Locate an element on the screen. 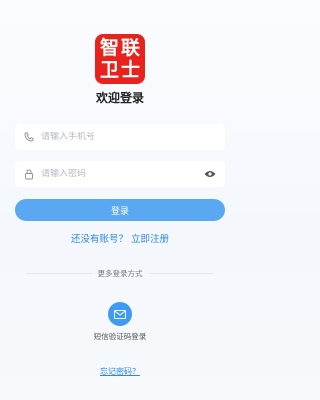 This screenshot has width=320, height=400. page-title: 欢迎登录 is located at coordinates (119, 98).